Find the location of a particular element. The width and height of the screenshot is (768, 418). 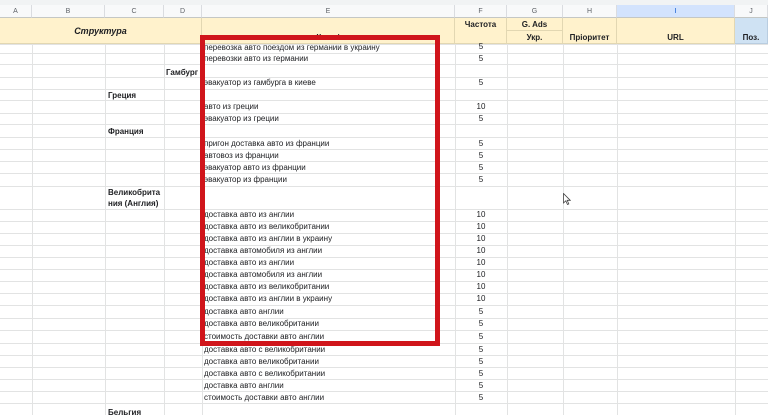

column-header-c: C is located at coordinates (134, 11).